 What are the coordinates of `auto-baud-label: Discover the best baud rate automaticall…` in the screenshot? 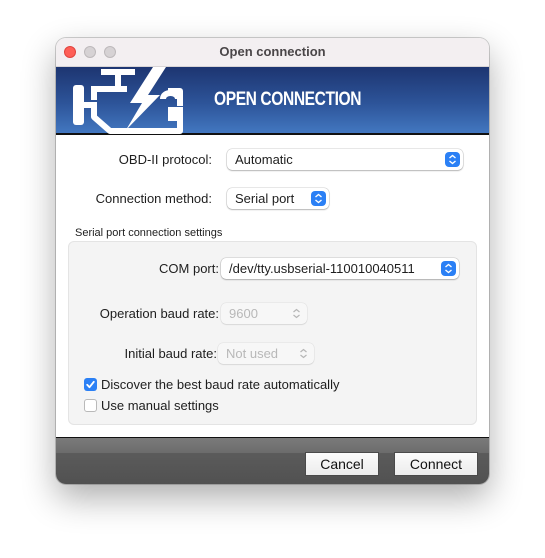 It's located at (220, 384).